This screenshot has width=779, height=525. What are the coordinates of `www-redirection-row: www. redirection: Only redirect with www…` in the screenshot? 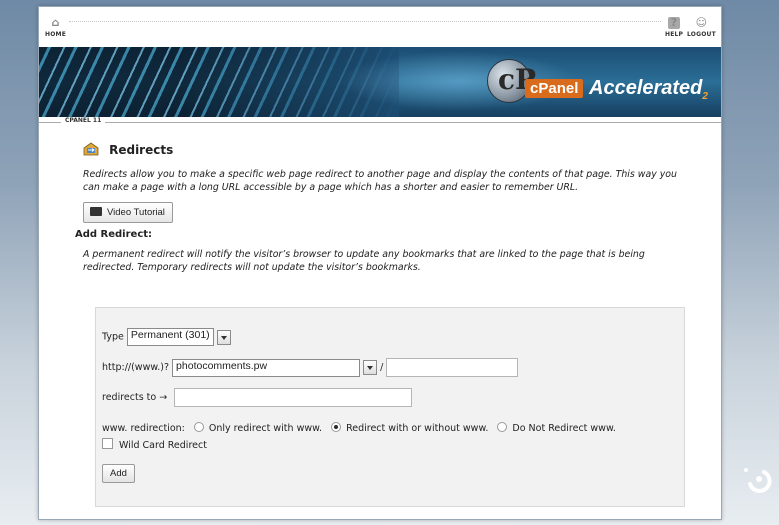 It's located at (359, 428).